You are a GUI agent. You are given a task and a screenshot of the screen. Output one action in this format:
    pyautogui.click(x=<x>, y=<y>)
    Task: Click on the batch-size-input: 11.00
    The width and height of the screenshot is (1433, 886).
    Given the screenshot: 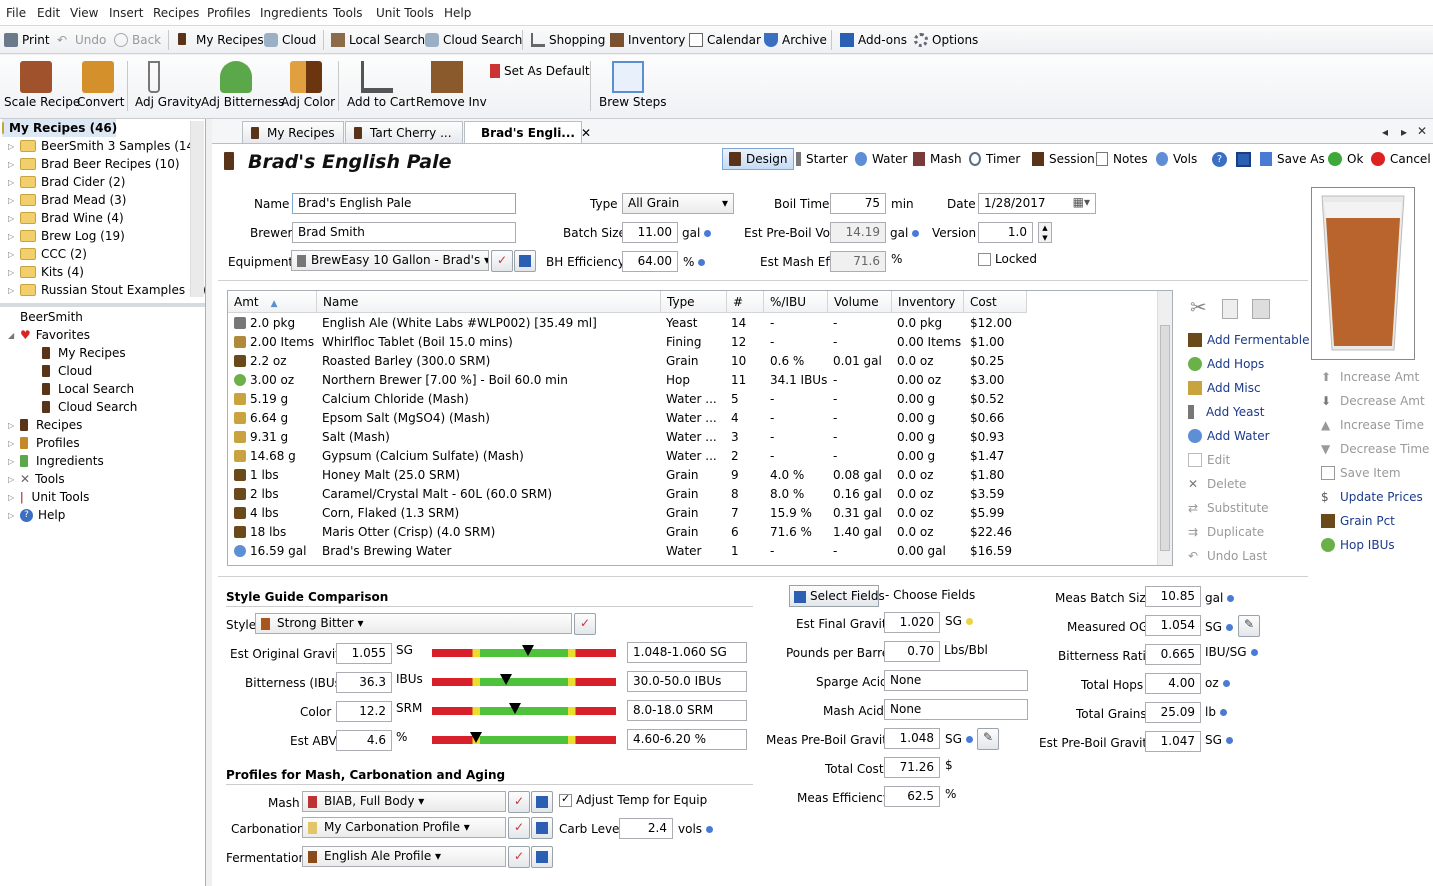 What is the action you would take?
    pyautogui.click(x=650, y=232)
    